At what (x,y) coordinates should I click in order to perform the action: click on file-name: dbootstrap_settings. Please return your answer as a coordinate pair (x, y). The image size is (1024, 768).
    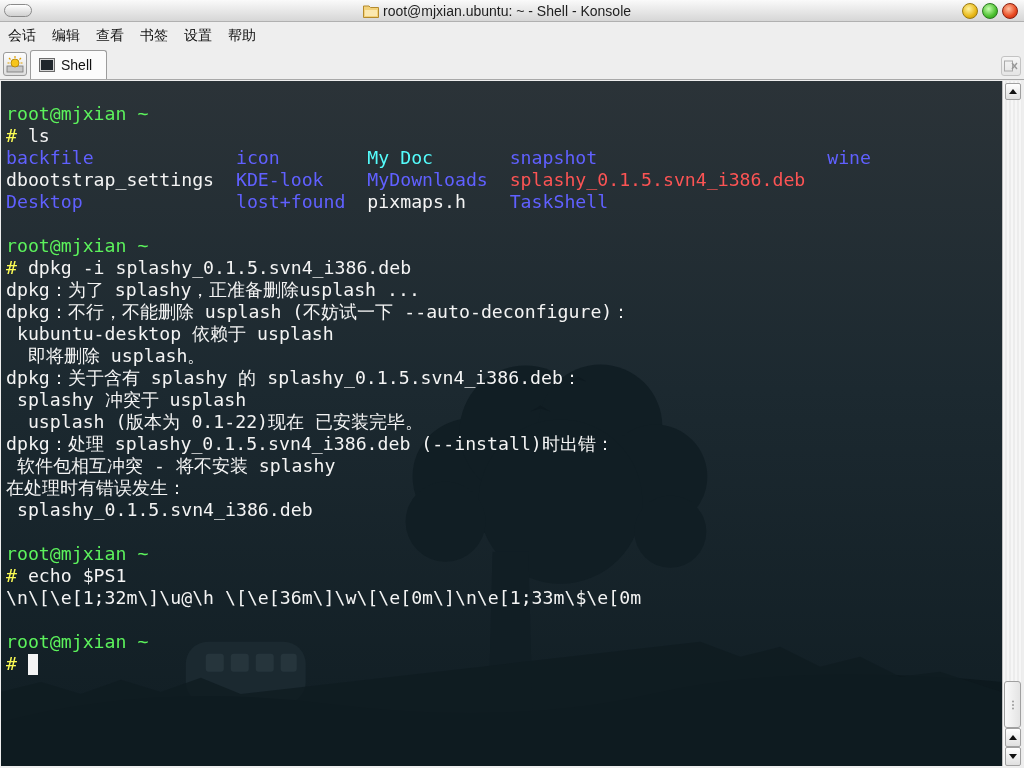
    Looking at the image, I should click on (110, 179).